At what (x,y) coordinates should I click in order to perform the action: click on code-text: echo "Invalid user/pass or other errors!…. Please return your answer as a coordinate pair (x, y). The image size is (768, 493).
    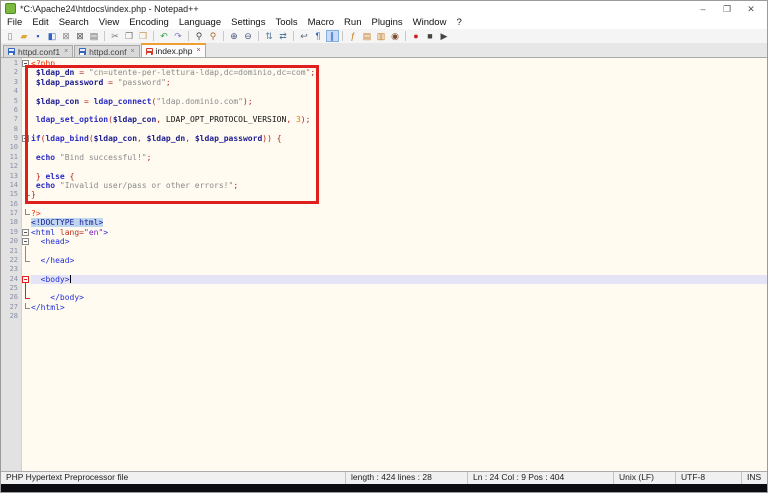
    Looking at the image, I should click on (399, 185).